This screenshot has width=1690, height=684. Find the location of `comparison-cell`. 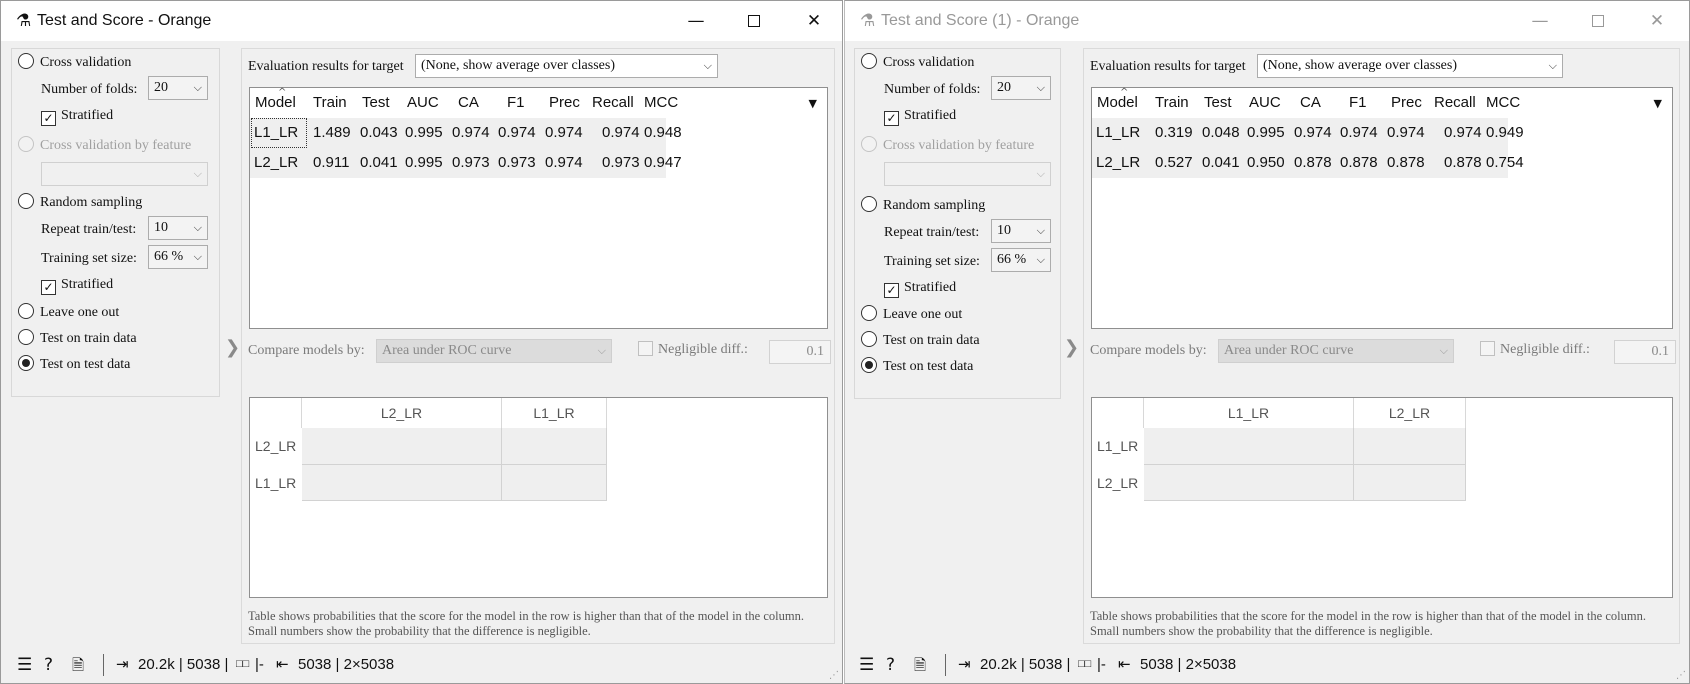

comparison-cell is located at coordinates (1410, 446).